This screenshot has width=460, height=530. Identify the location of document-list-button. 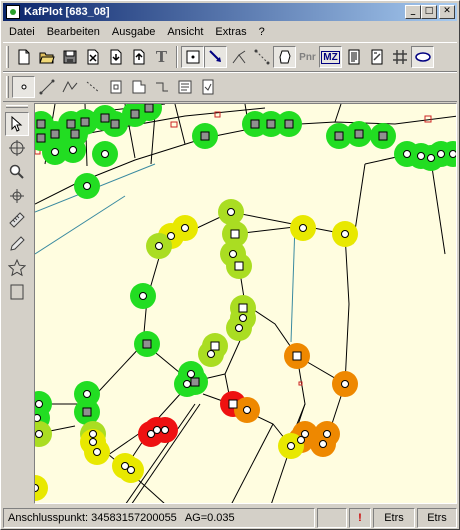
(353, 57).